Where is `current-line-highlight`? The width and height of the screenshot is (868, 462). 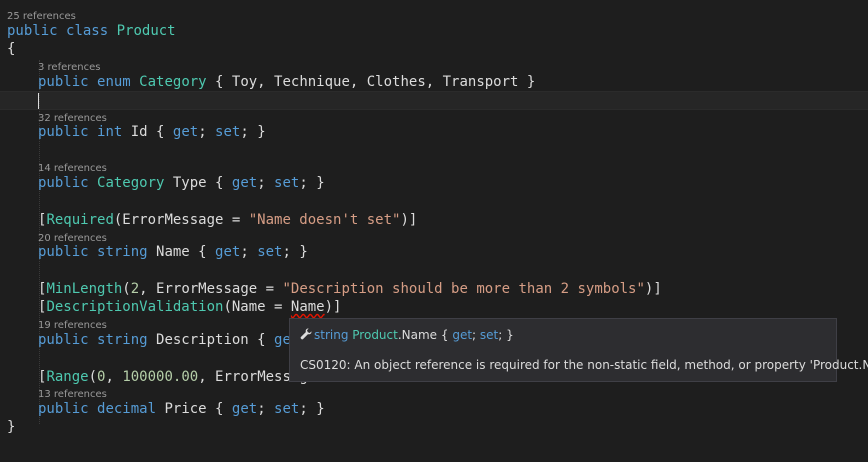 current-line-highlight is located at coordinates (434, 100).